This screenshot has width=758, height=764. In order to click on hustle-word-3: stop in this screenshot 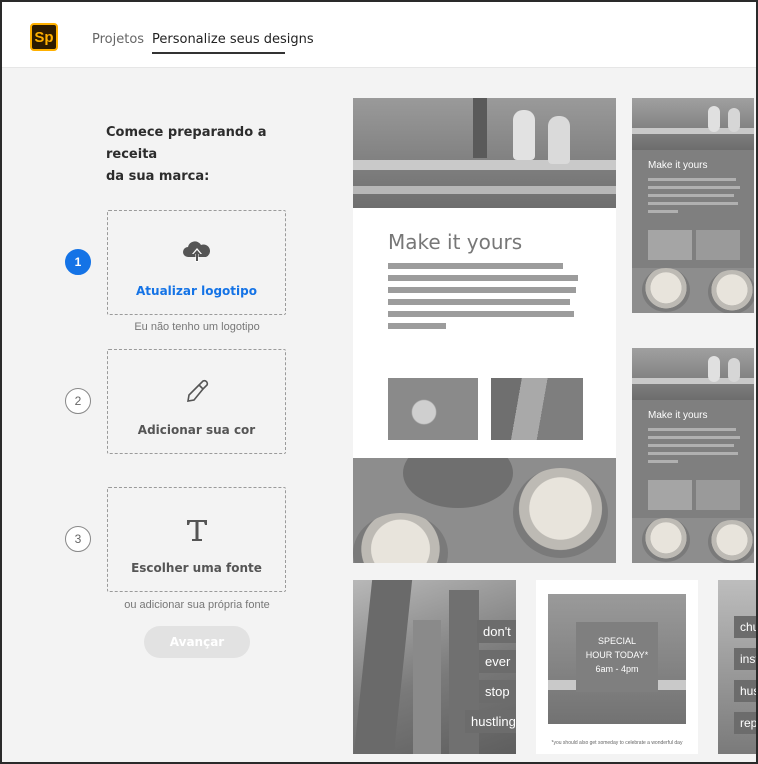, I will do `click(497, 691)`.